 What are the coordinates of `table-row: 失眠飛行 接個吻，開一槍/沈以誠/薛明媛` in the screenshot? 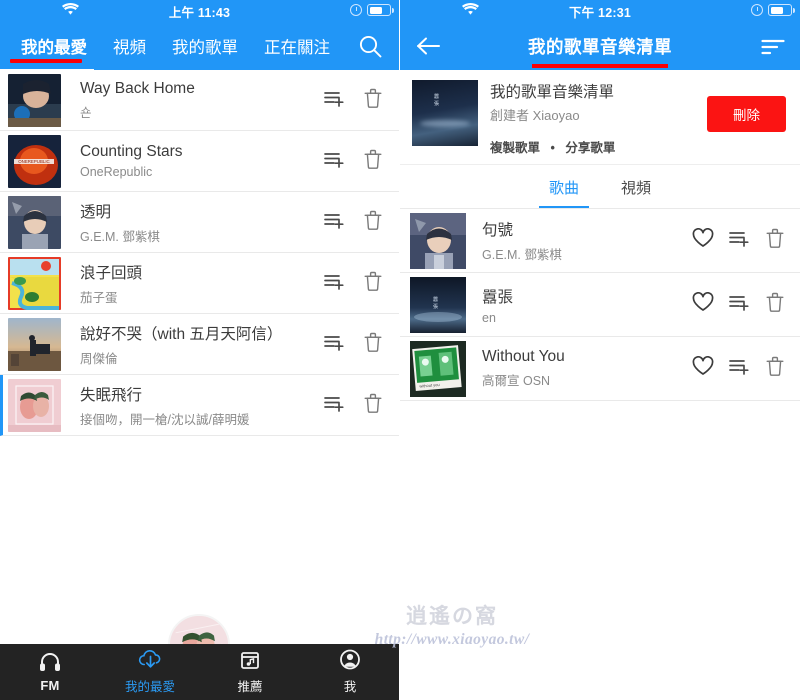 It's located at (199, 405).